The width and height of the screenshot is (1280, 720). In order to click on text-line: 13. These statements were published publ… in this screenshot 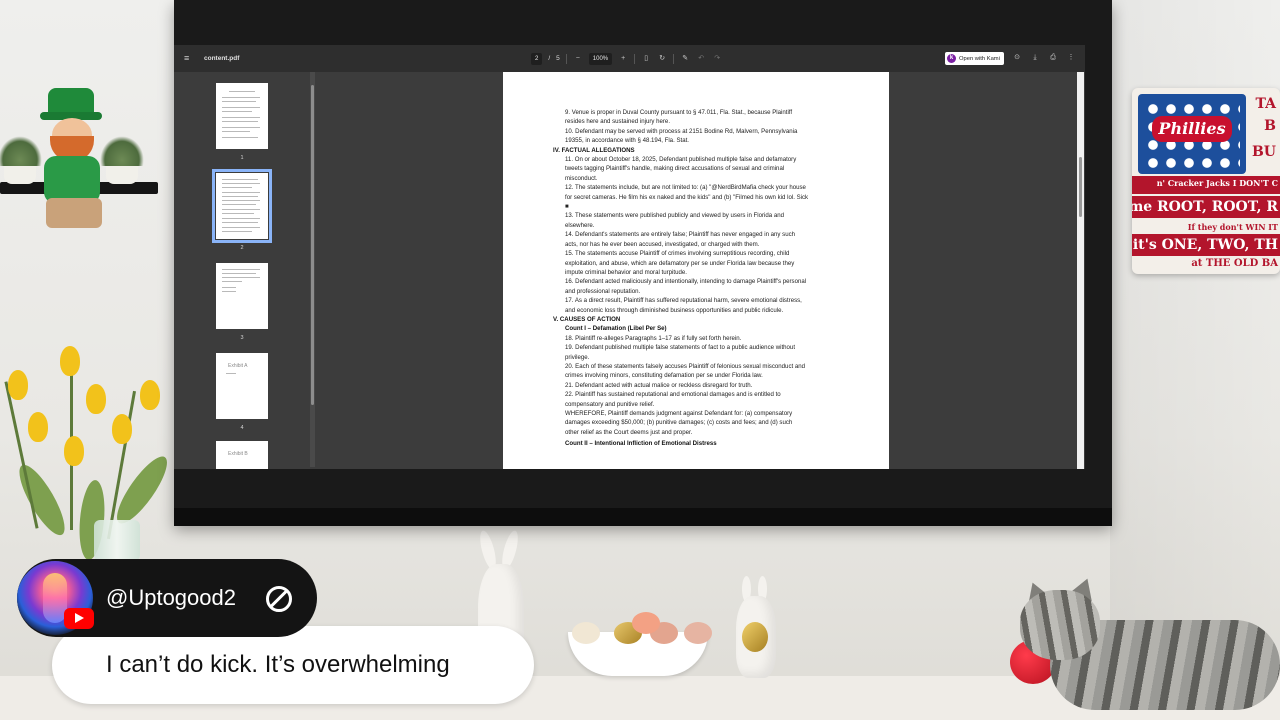, I will do `click(675, 216)`.